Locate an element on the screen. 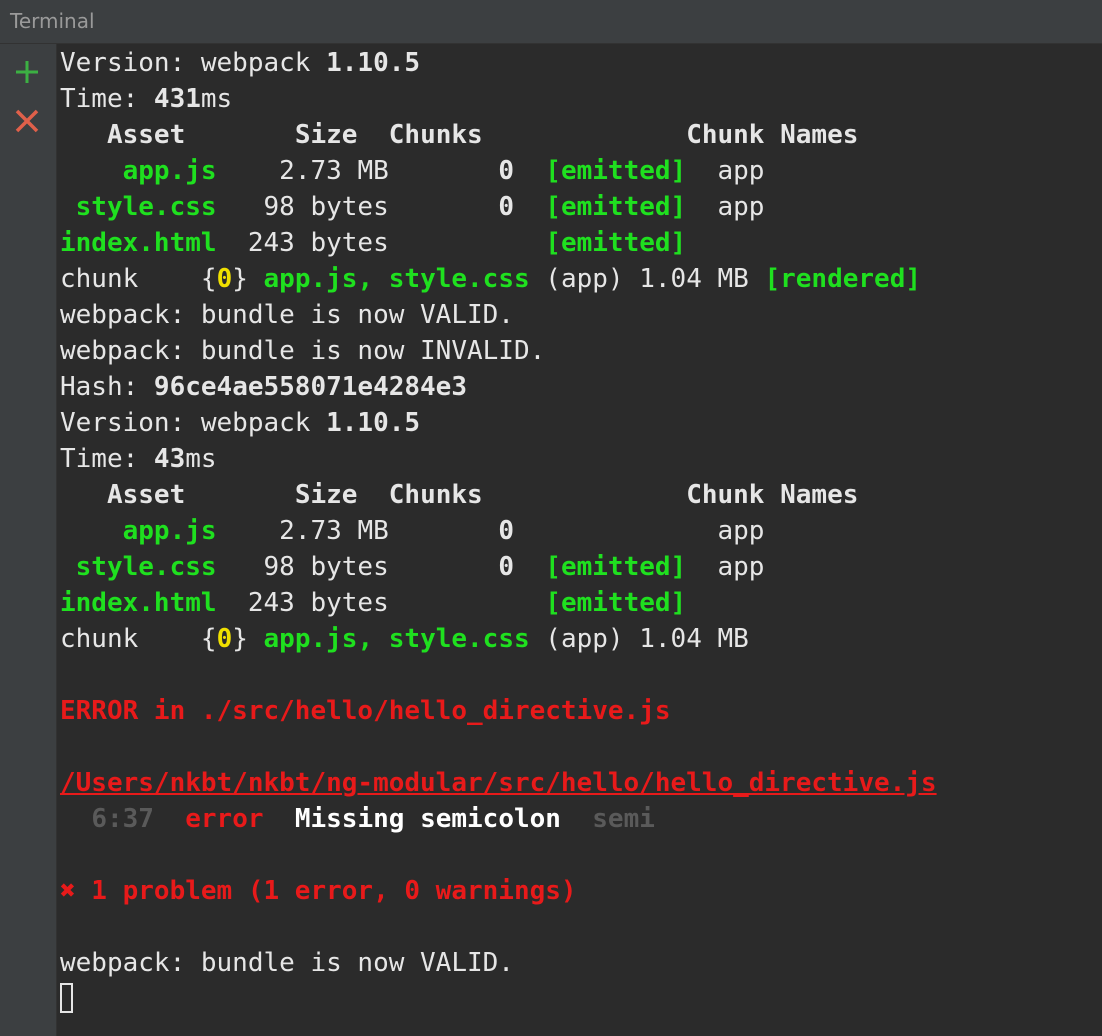 The height and width of the screenshot is (1036, 1102). error-message: Missing semicolon is located at coordinates (427, 819).